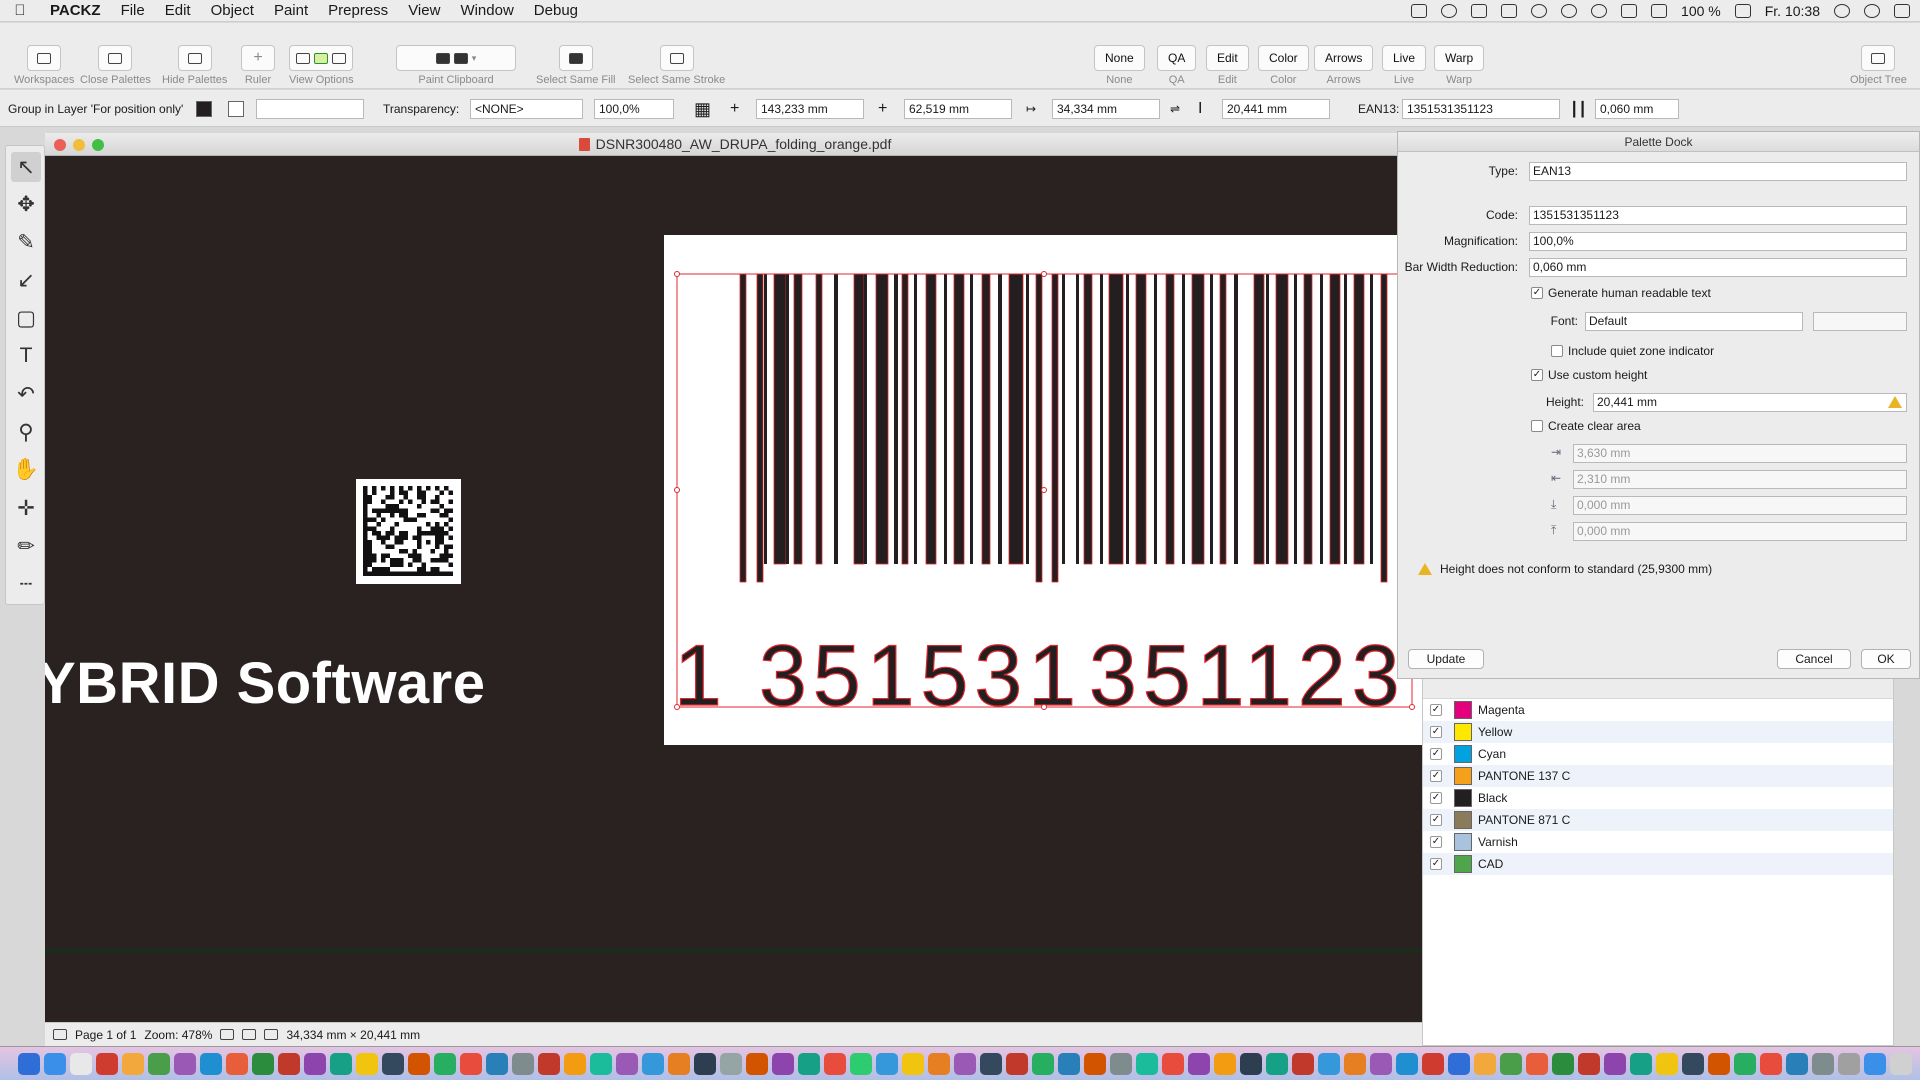  What do you see at coordinates (60, 145) in the screenshot?
I see `close-window-icon` at bounding box center [60, 145].